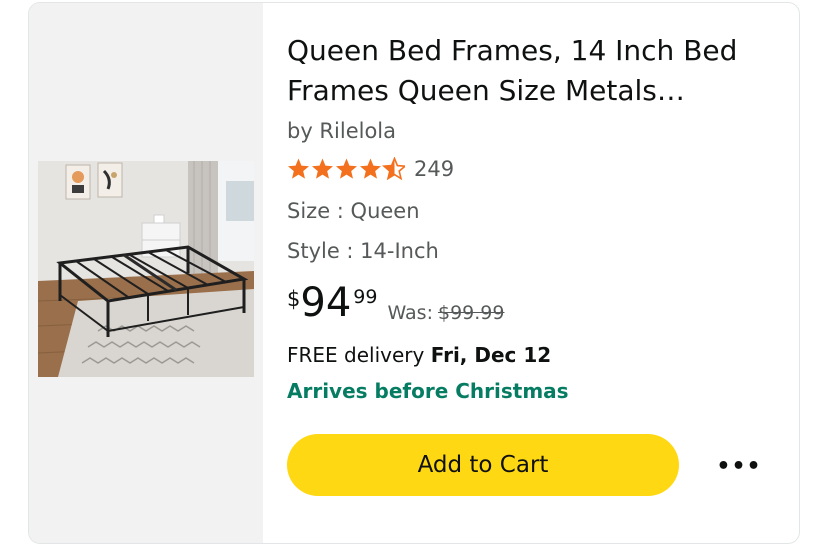  What do you see at coordinates (483, 465) in the screenshot?
I see `add-to-cart-button: Add to Cart` at bounding box center [483, 465].